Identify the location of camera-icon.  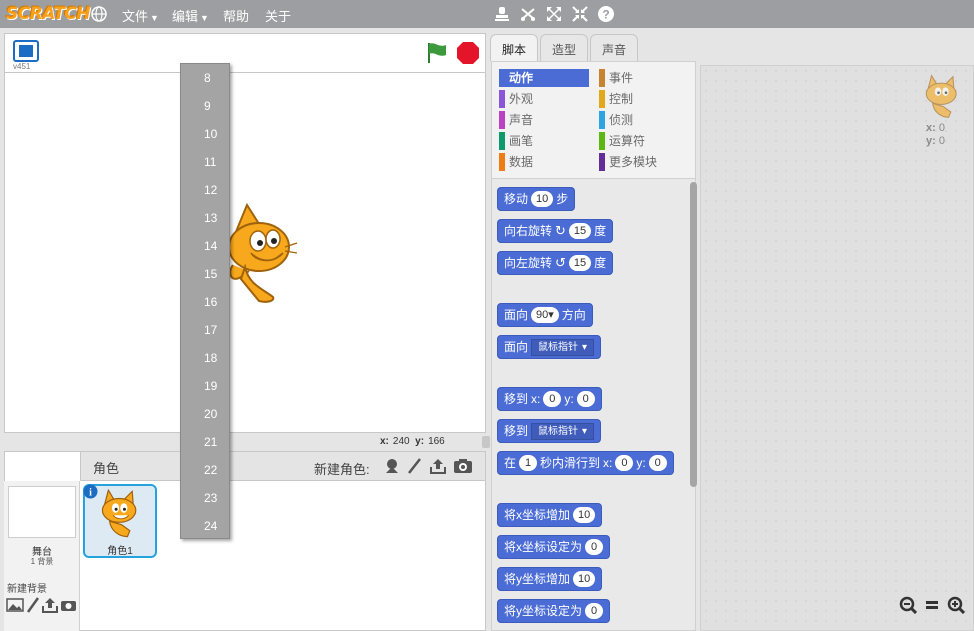
(463, 466).